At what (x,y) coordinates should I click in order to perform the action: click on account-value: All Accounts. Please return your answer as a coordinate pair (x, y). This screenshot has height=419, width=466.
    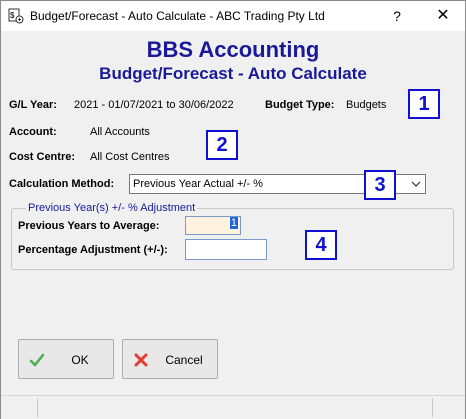
    Looking at the image, I should click on (120, 132).